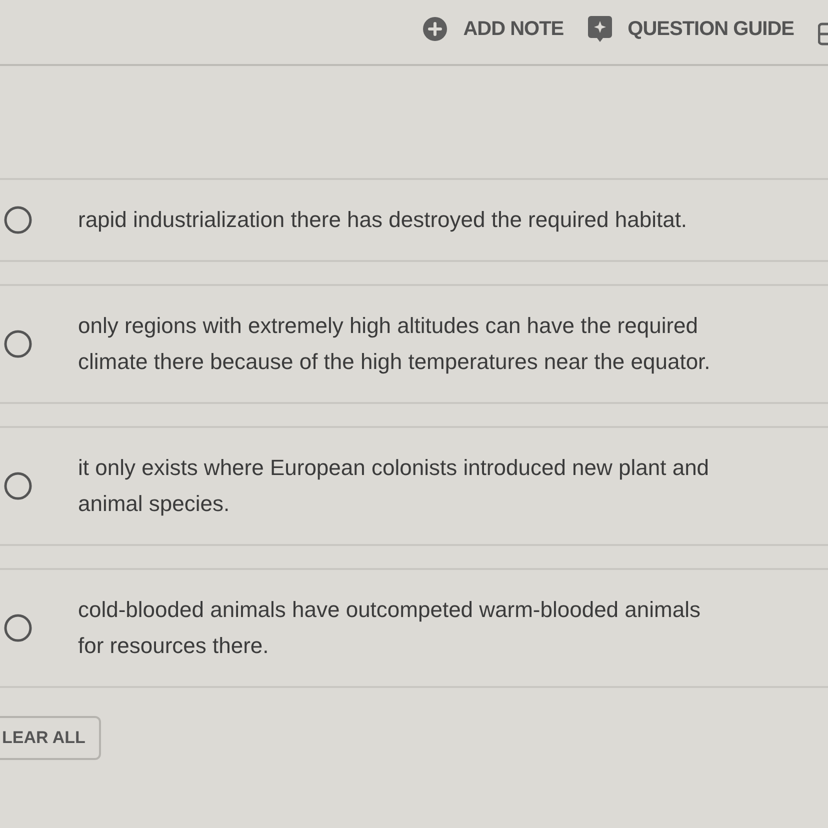 The width and height of the screenshot is (828, 828). I want to click on question-guide-button: QUESTION GUIDE, so click(691, 29).